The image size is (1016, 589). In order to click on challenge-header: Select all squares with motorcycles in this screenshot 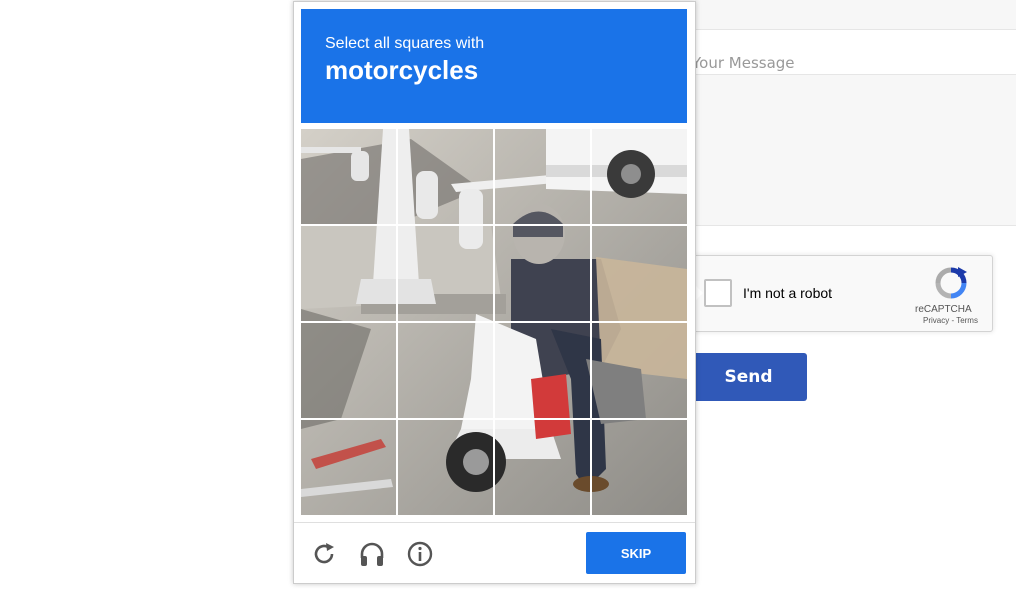, I will do `click(494, 66)`.